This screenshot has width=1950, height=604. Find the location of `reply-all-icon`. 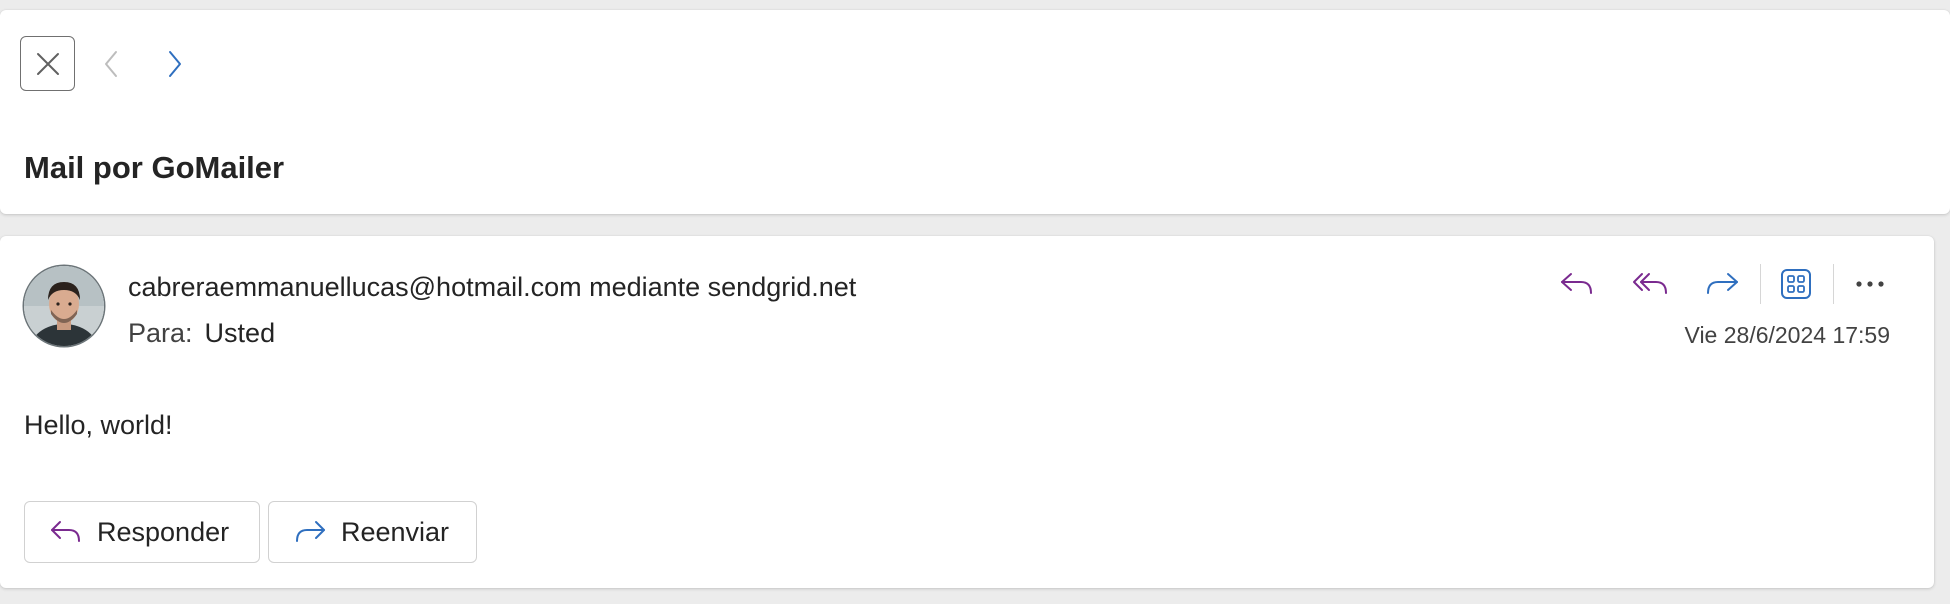

reply-all-icon is located at coordinates (1650, 284).